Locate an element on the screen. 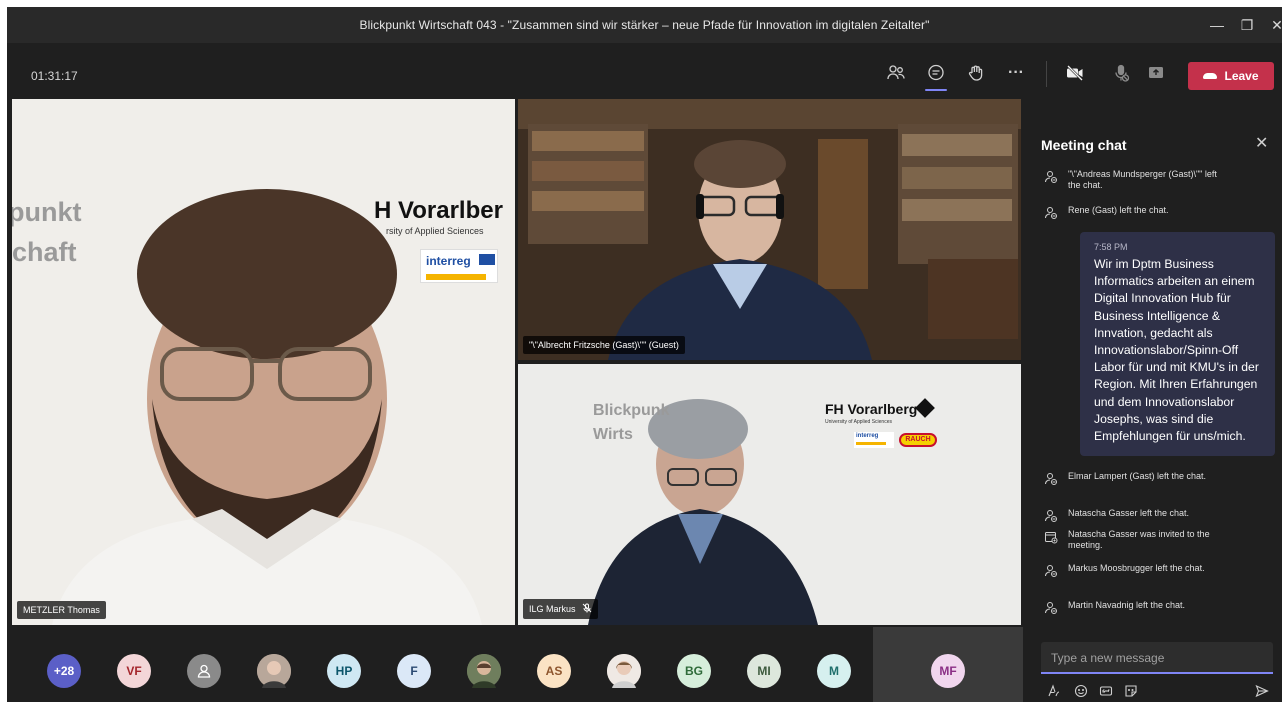 This screenshot has height=702, width=1282. hang-up-icon is located at coordinates (1210, 76).